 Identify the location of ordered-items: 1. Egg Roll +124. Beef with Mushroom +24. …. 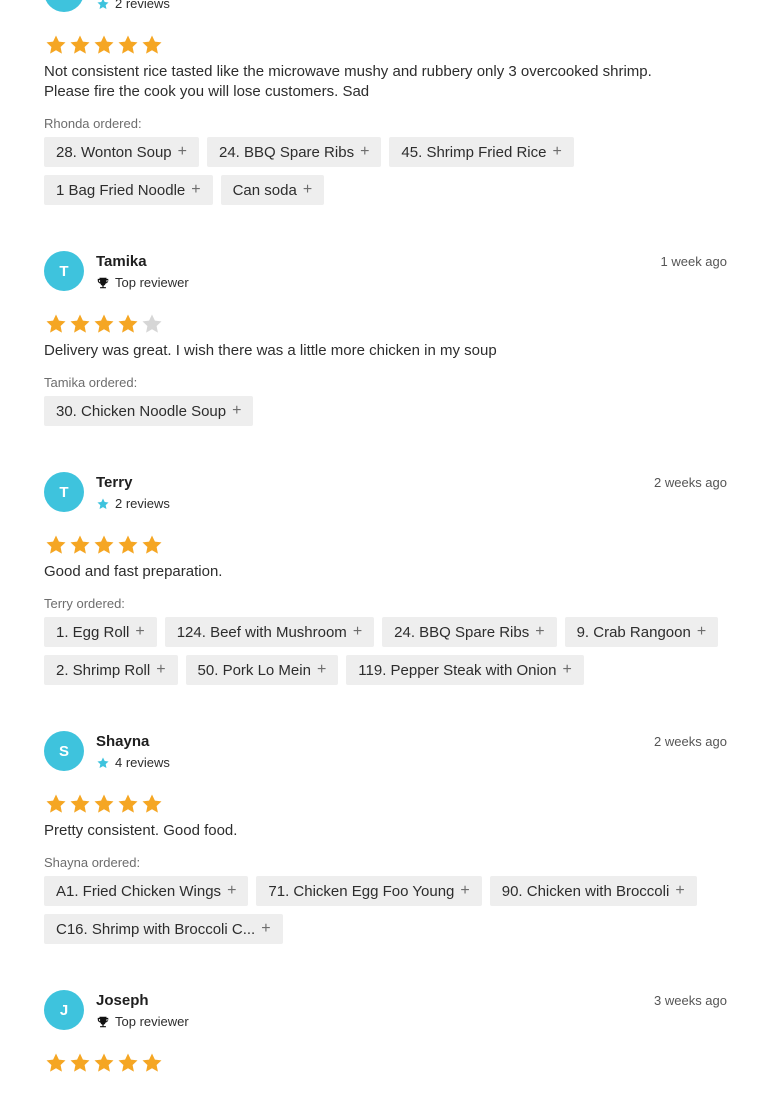
(385, 655).